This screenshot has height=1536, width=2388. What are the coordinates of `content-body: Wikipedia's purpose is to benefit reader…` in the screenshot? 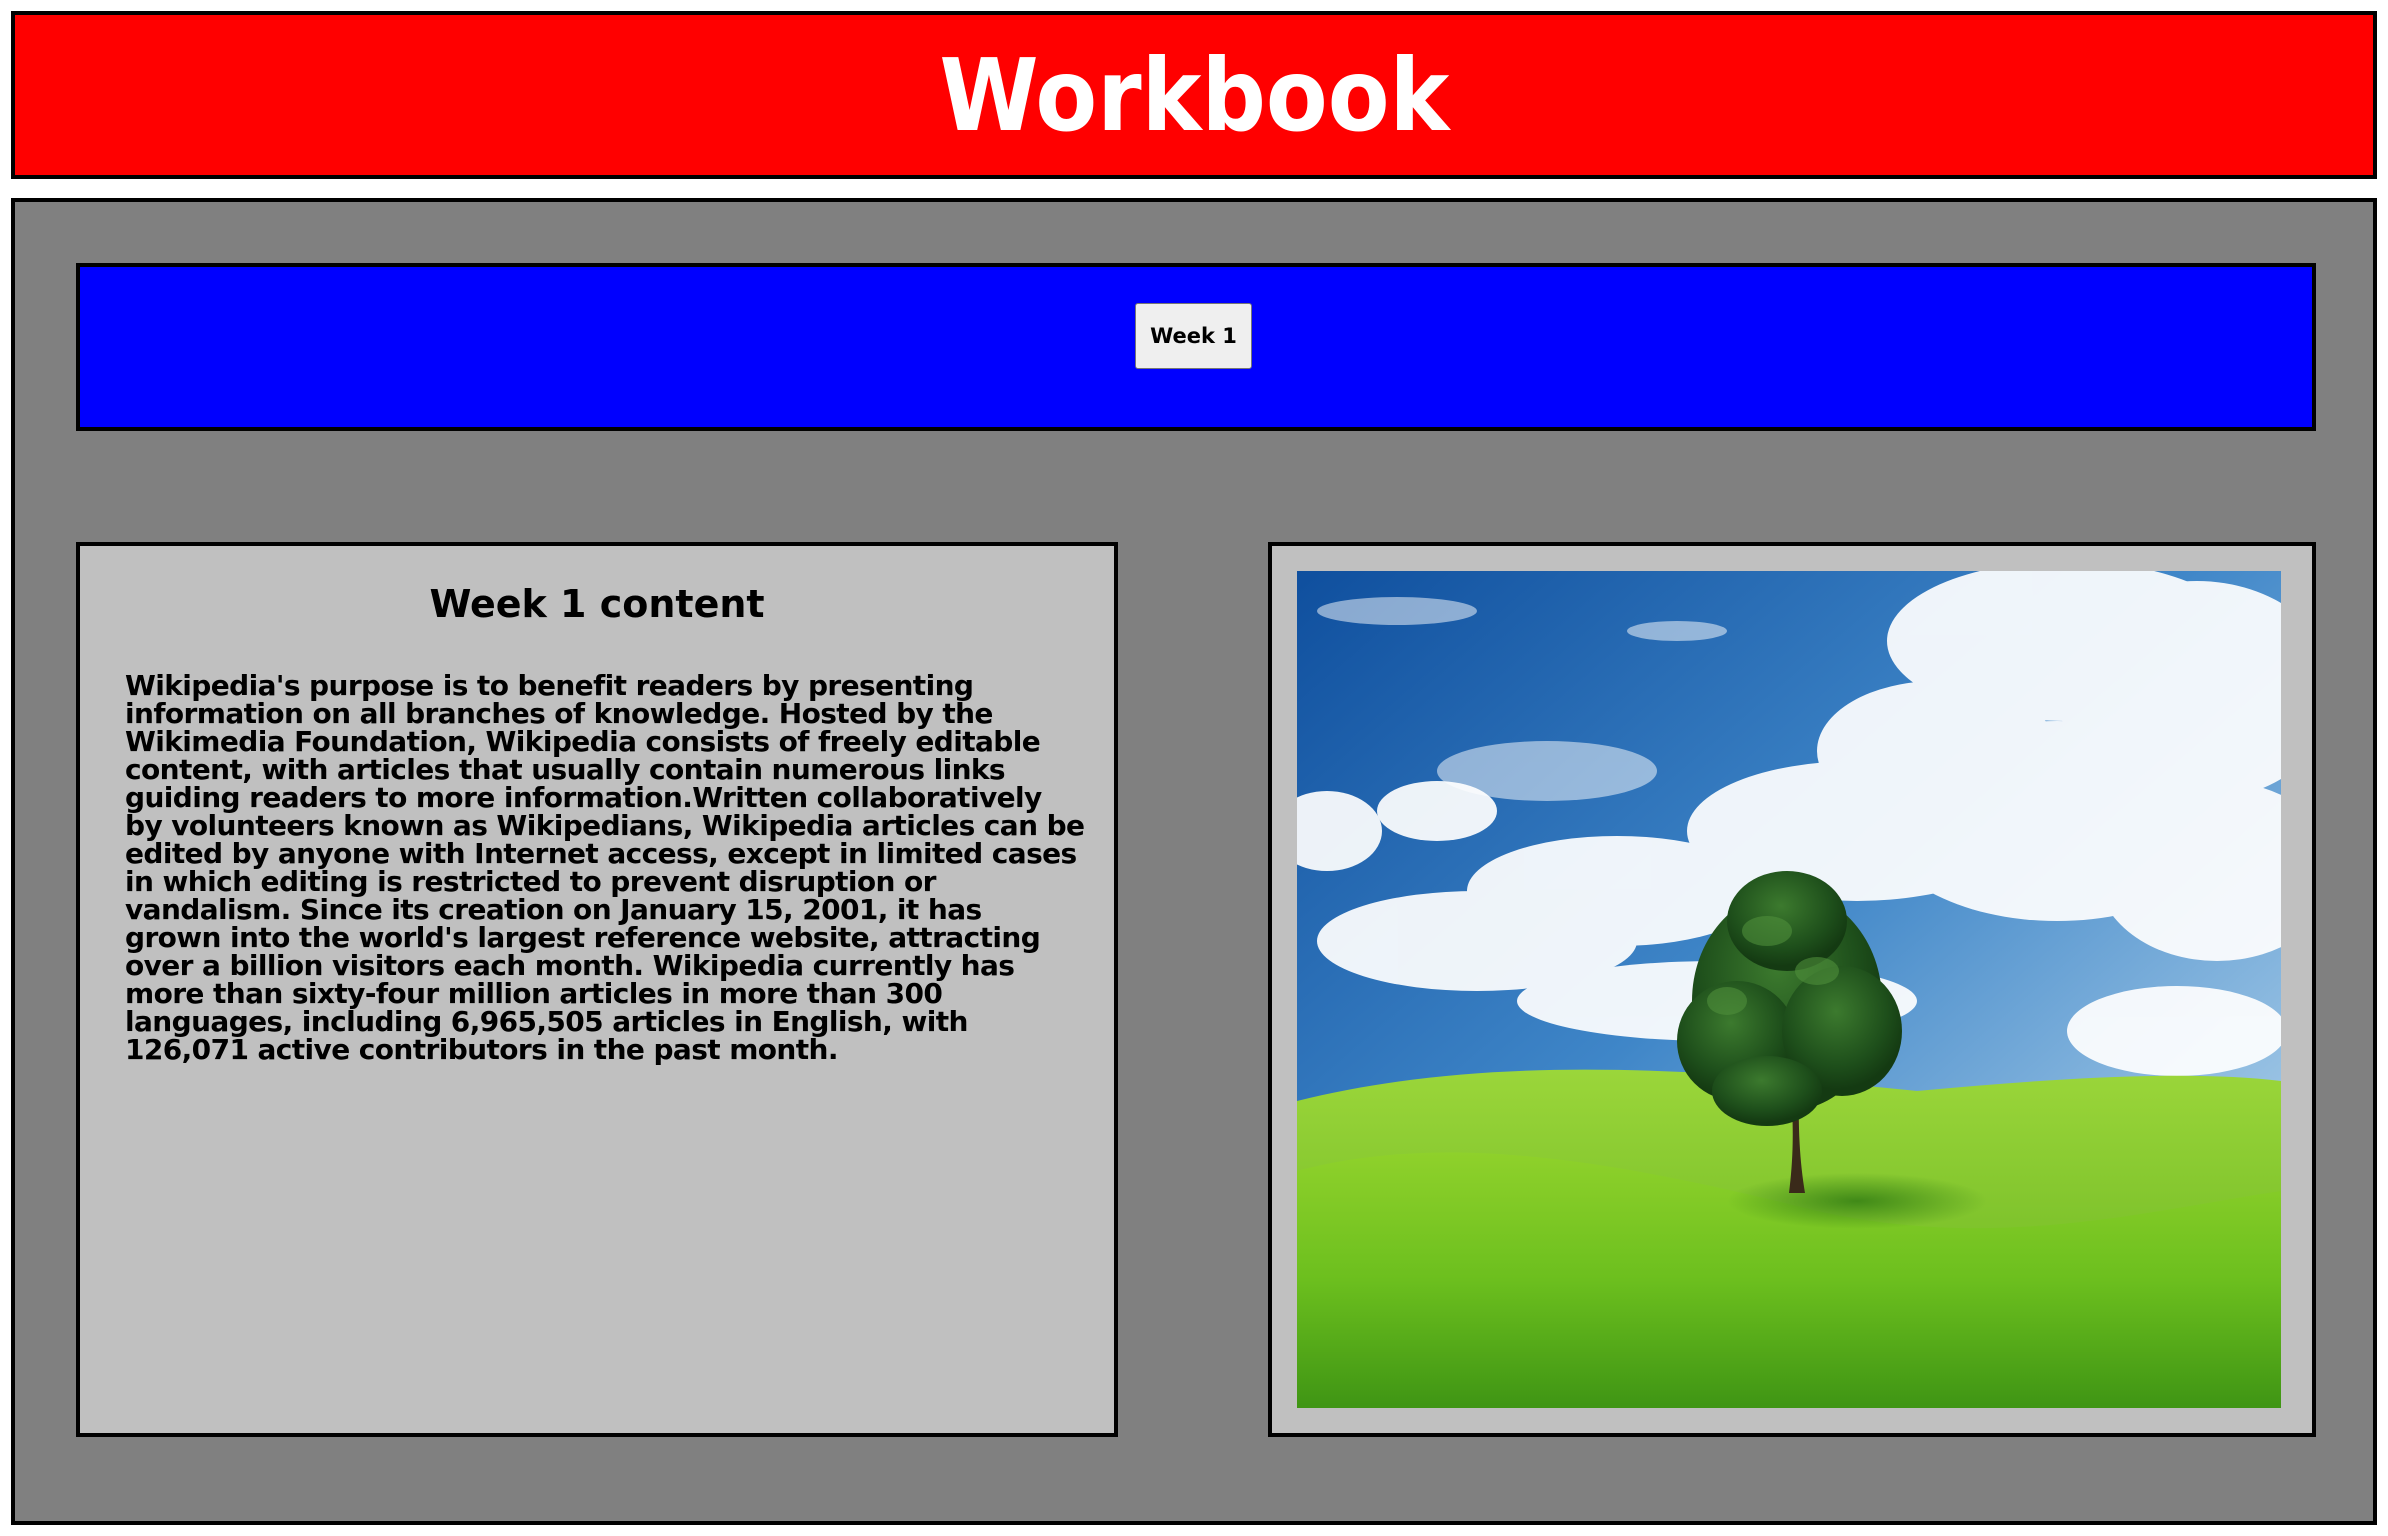 It's located at (605, 867).